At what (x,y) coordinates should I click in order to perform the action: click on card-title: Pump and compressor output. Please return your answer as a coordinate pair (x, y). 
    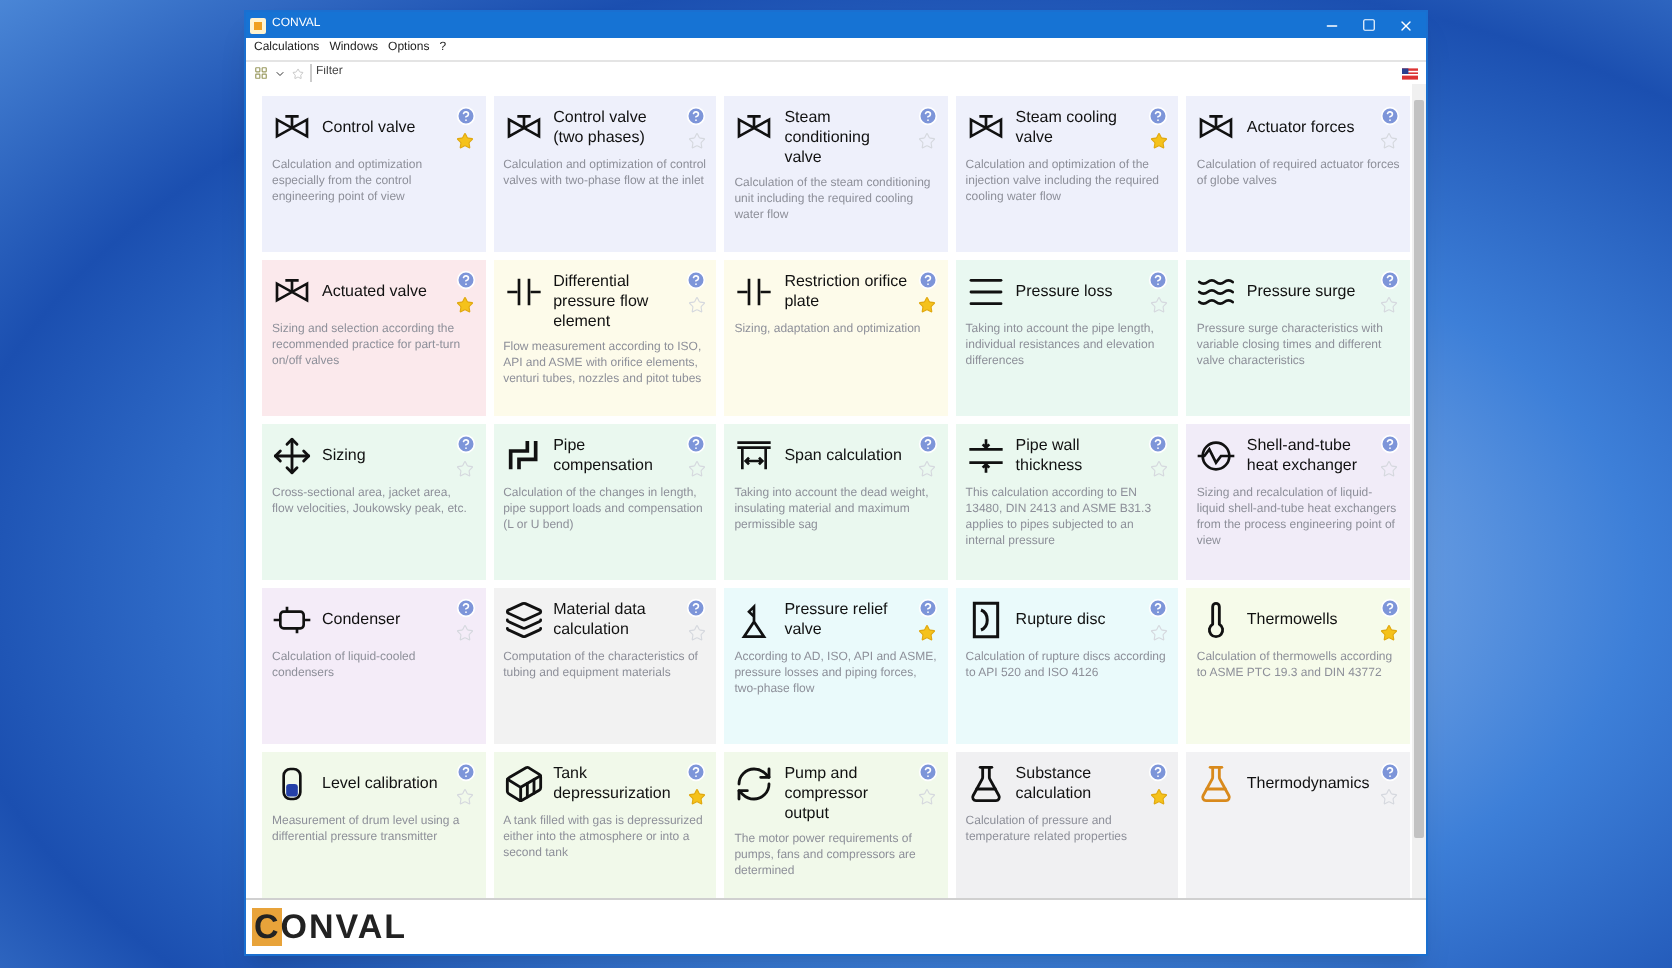
    Looking at the image, I should click on (827, 793).